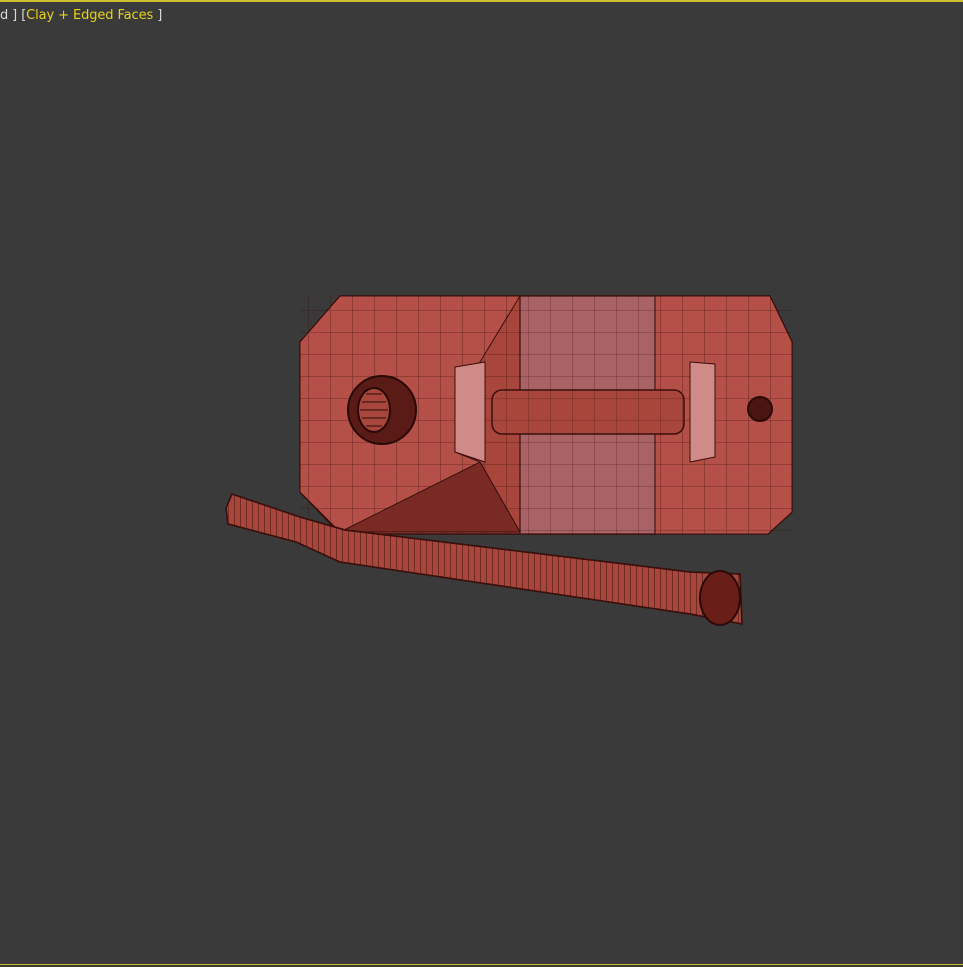  What do you see at coordinates (546, 415) in the screenshot?
I see `jerrycan-mesh` at bounding box center [546, 415].